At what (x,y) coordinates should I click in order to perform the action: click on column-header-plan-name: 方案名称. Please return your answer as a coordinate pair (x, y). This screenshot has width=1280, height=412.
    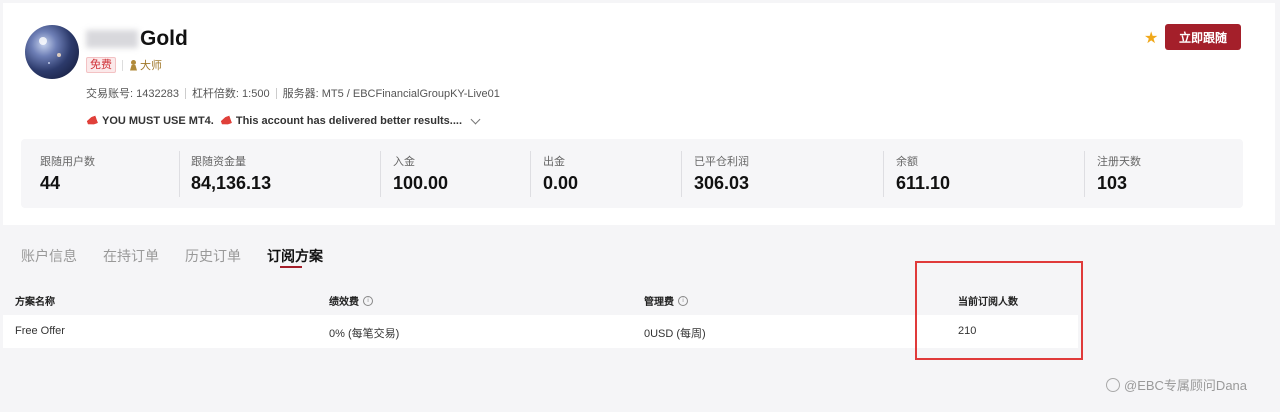
    Looking at the image, I should click on (35, 300).